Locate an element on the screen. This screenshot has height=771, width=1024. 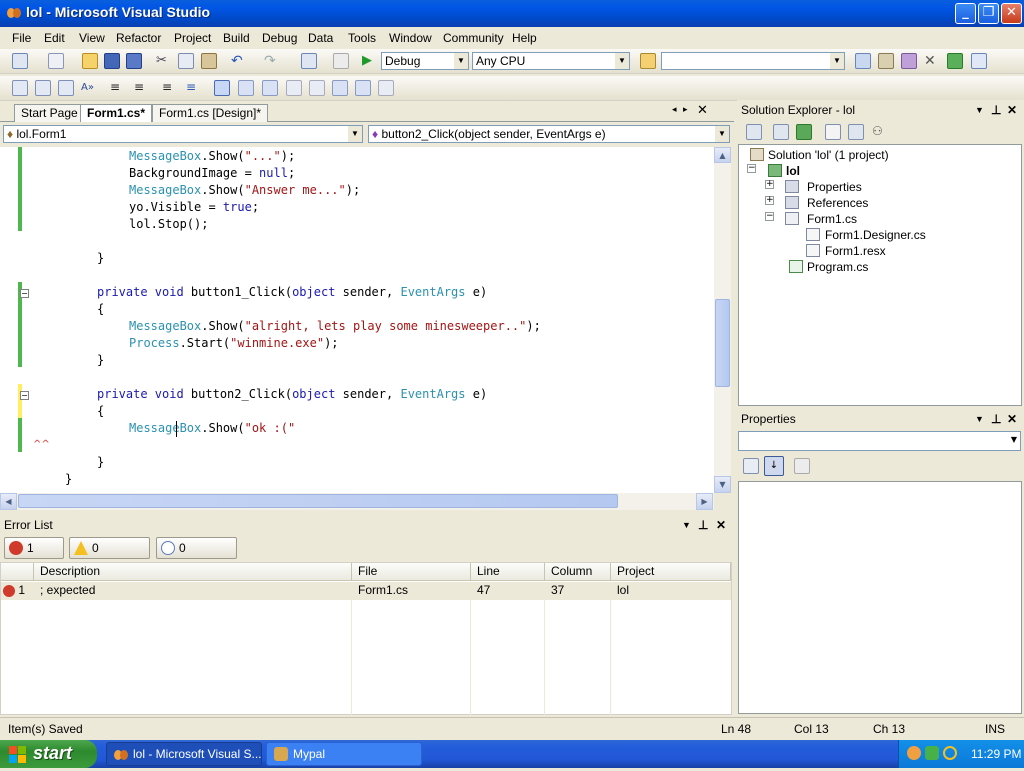
show-all-files-icon is located at coordinates (781, 132).